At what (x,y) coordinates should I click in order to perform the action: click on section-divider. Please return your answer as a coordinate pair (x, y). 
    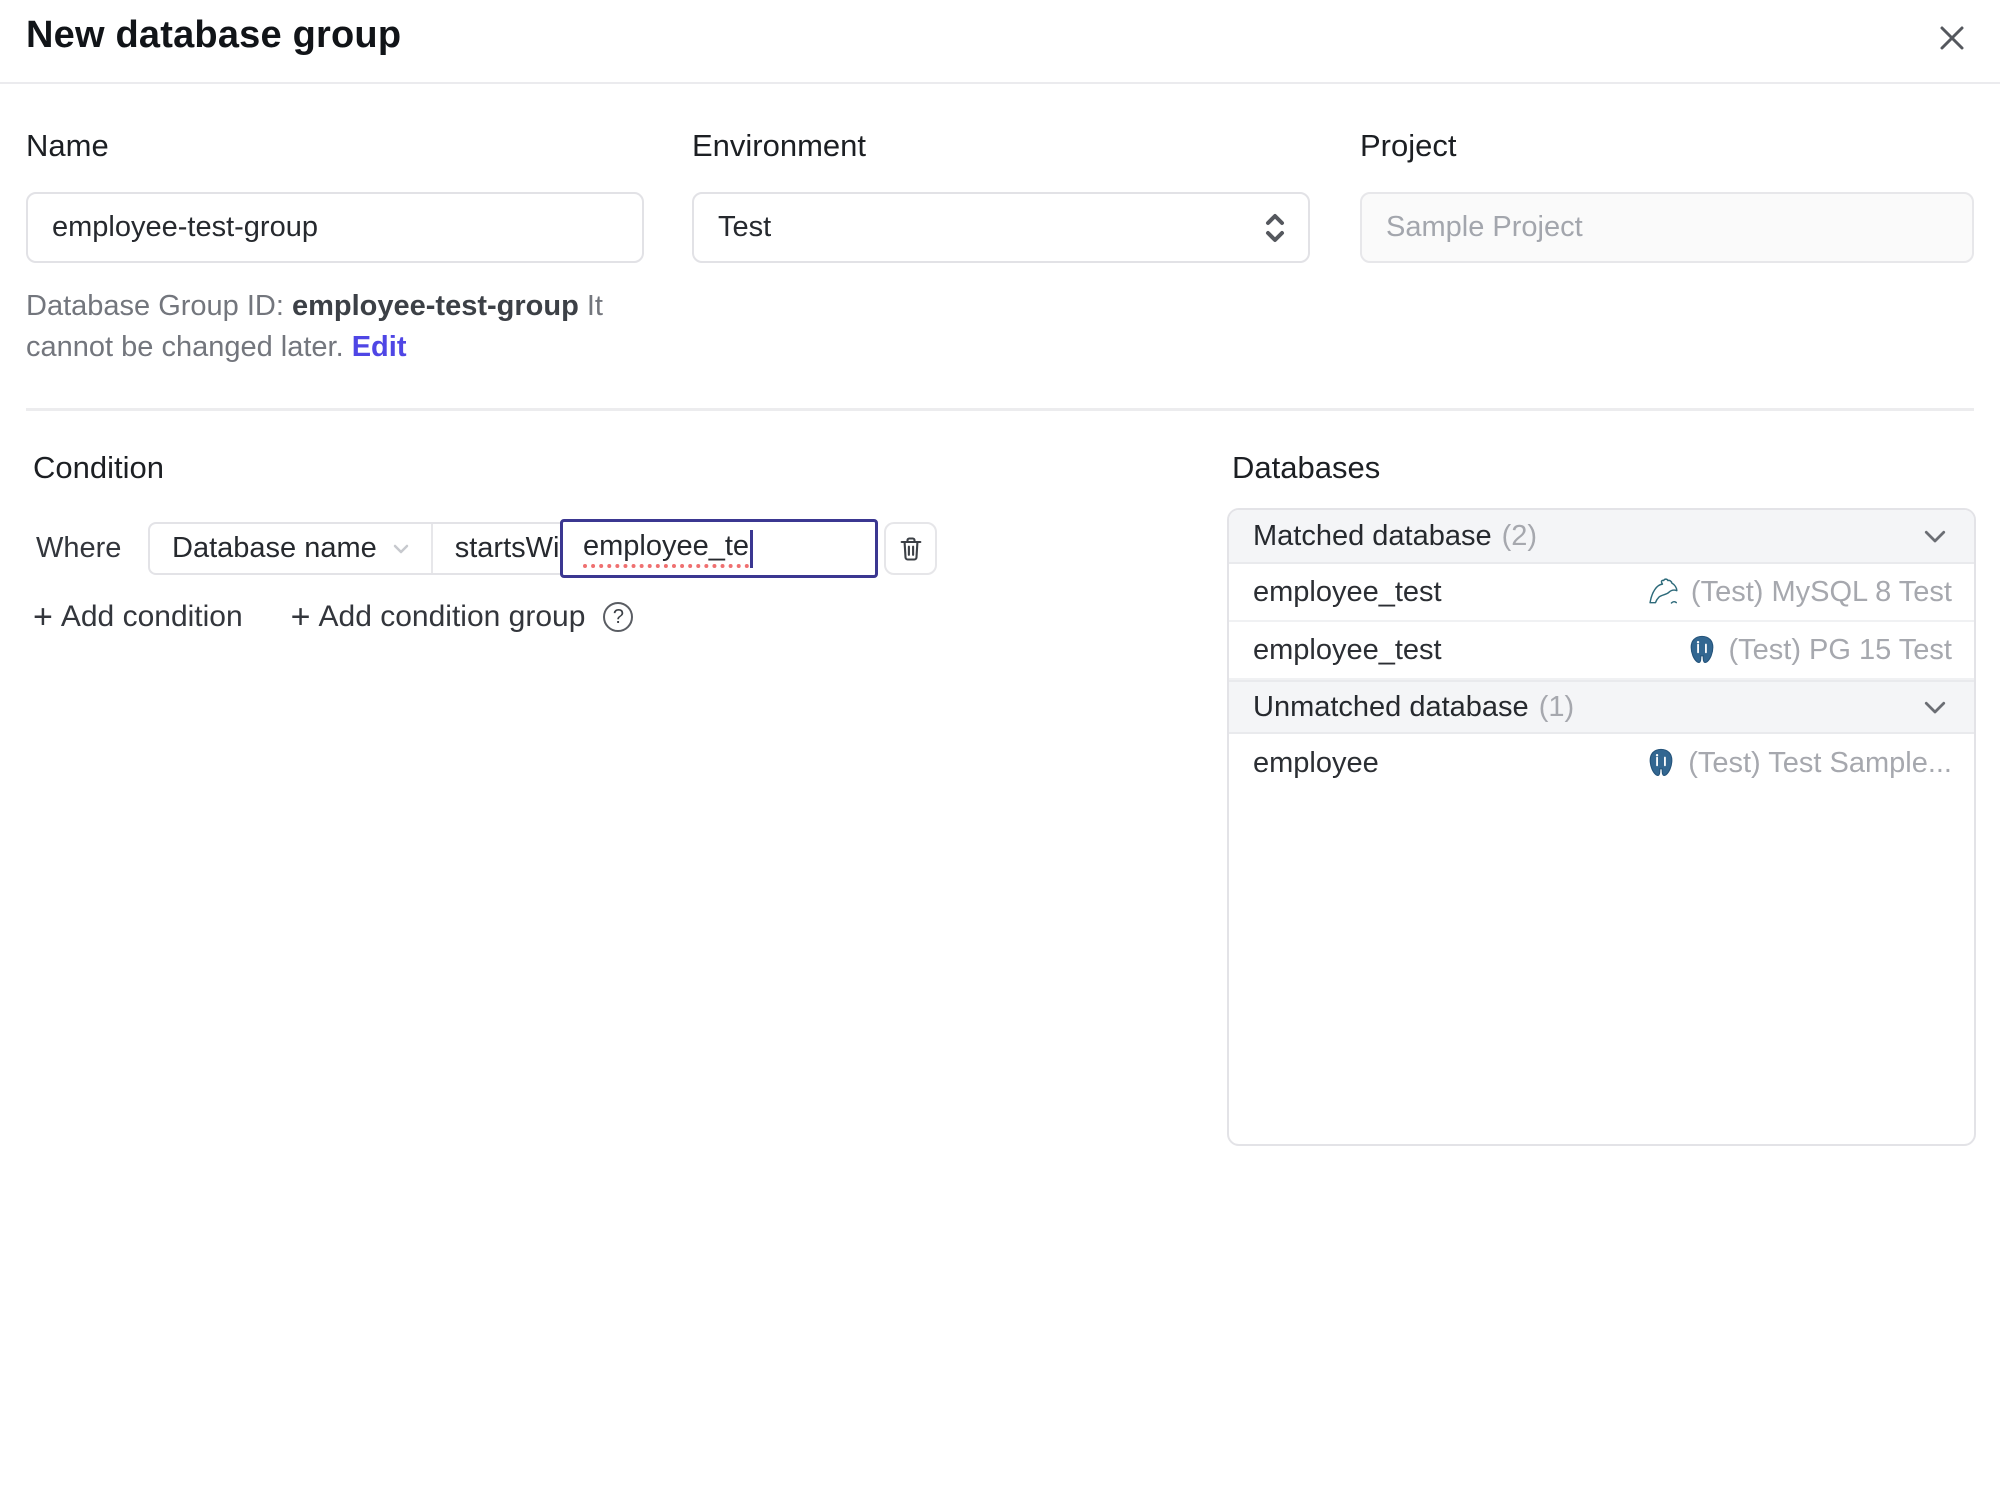
    Looking at the image, I should click on (1000, 409).